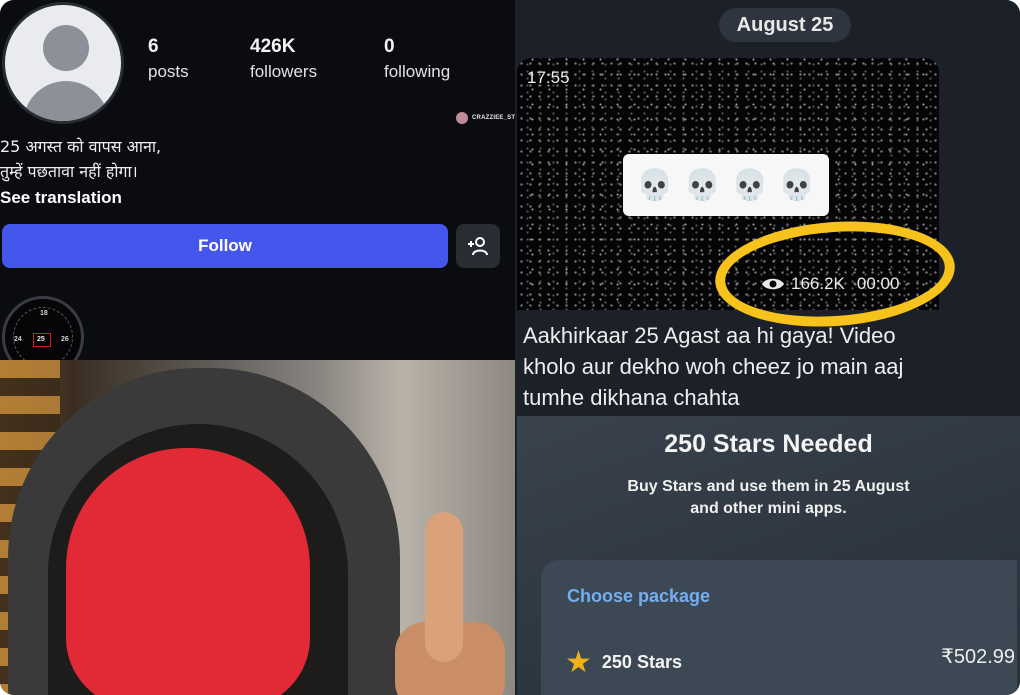 The height and width of the screenshot is (695, 1020). Describe the element at coordinates (785, 25) in the screenshot. I see `date-separator: August 25` at that location.